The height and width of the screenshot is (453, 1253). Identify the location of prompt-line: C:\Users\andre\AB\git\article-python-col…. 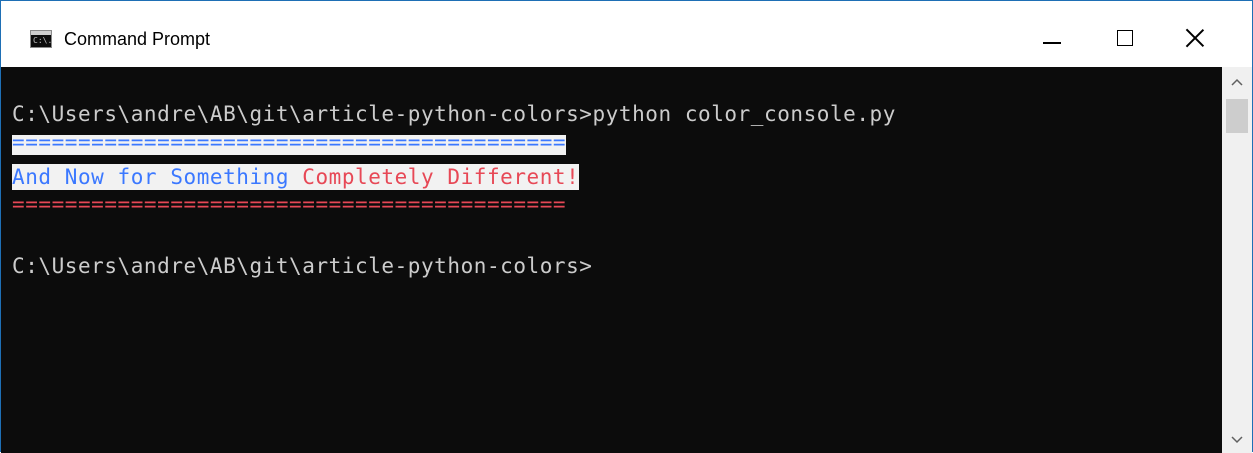
(302, 266).